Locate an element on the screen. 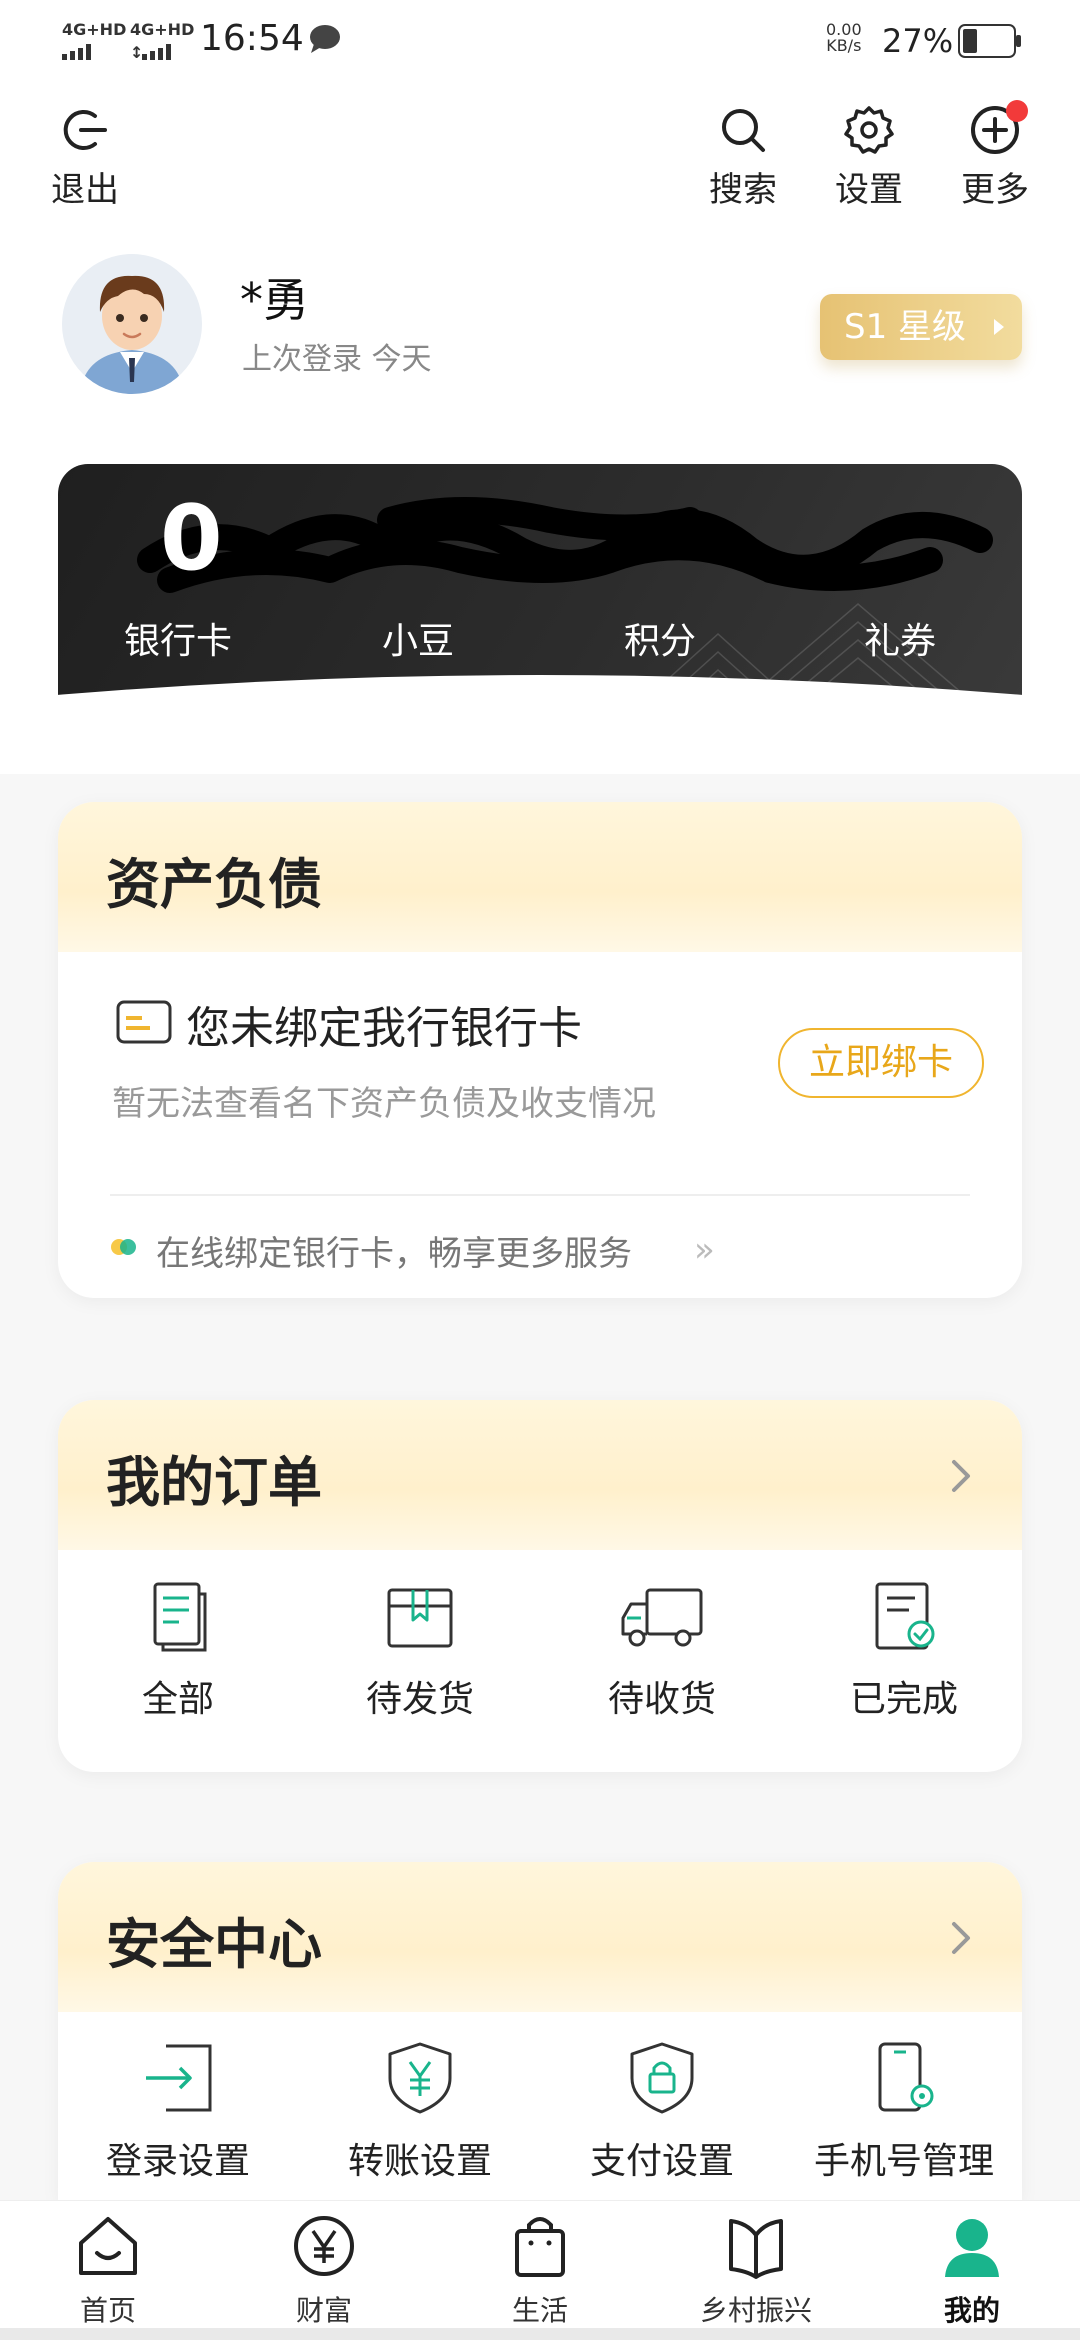 The width and height of the screenshot is (1080, 2340). completed-doc-icon is located at coordinates (905, 1616).